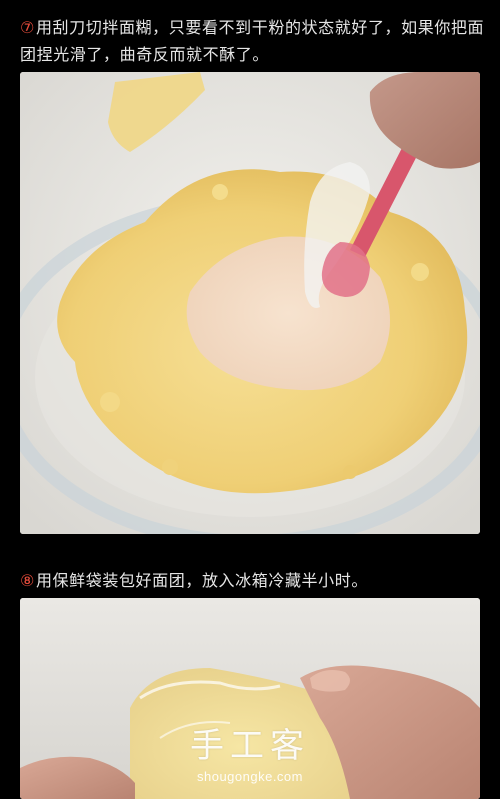  Describe the element at coordinates (27, 27) in the screenshot. I see `step-7-number: ⑦` at that location.